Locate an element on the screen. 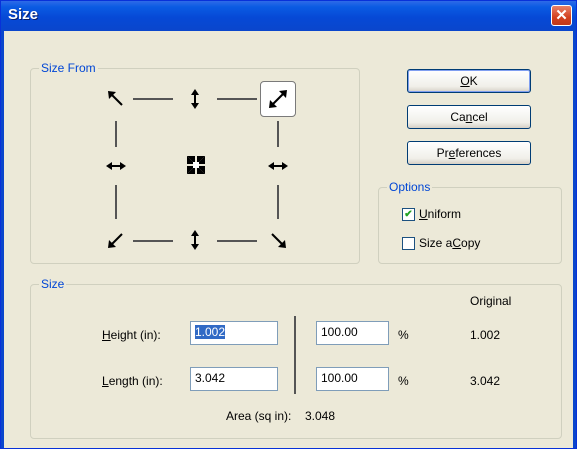 This screenshot has height=449, width=577. frame-line-top-left is located at coordinates (153, 99).